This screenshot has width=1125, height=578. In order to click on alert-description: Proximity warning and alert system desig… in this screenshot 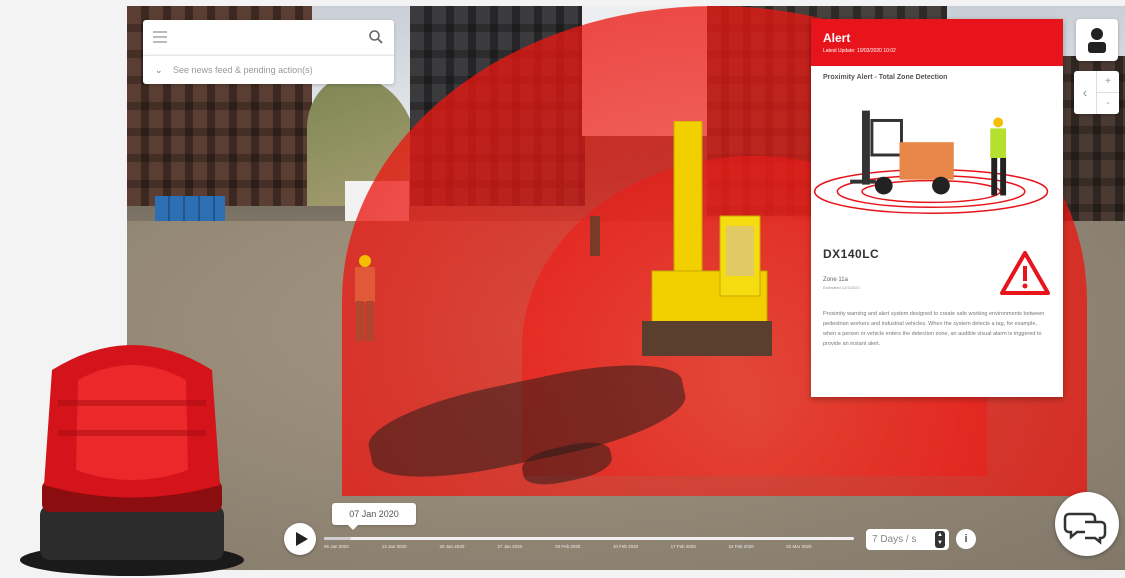, I will do `click(934, 329)`.